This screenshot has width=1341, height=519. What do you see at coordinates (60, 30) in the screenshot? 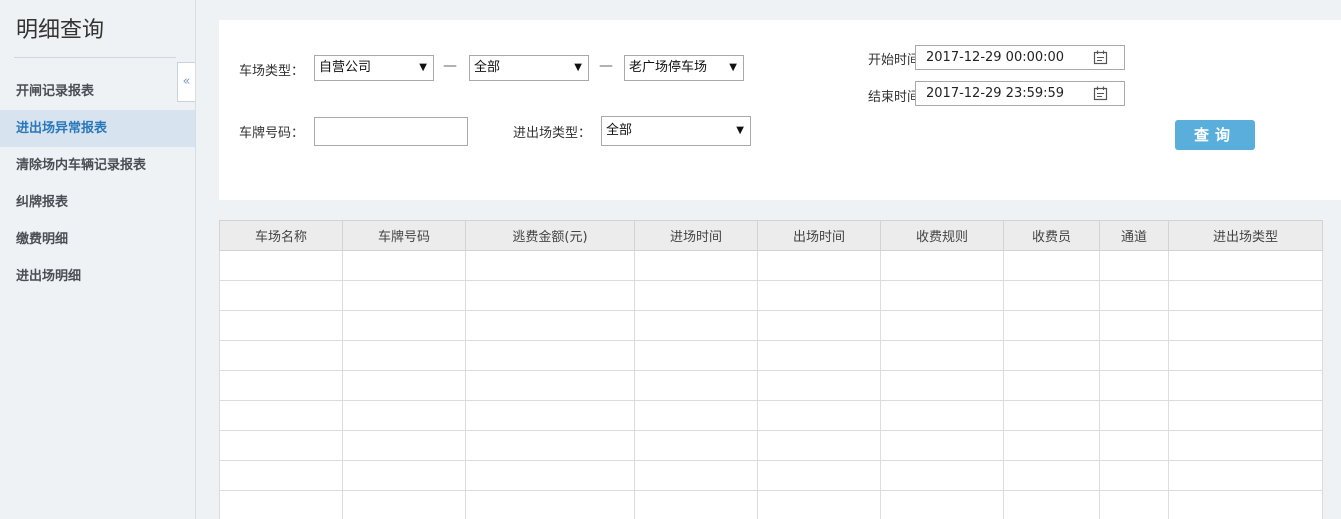
I see `page-title: 明细查询` at bounding box center [60, 30].